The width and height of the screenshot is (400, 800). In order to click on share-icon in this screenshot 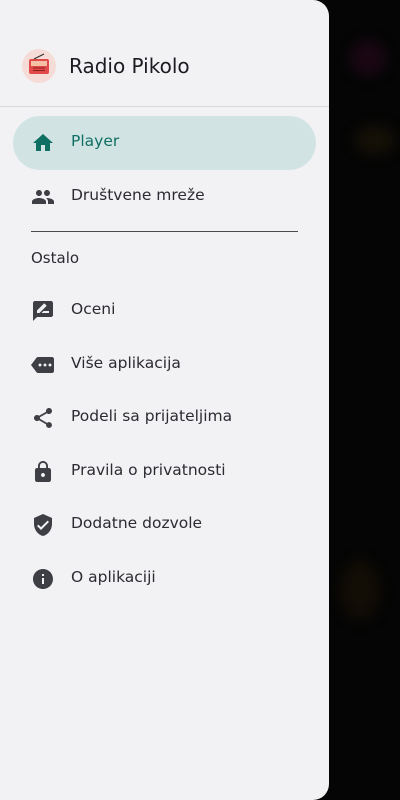, I will do `click(43, 418)`.